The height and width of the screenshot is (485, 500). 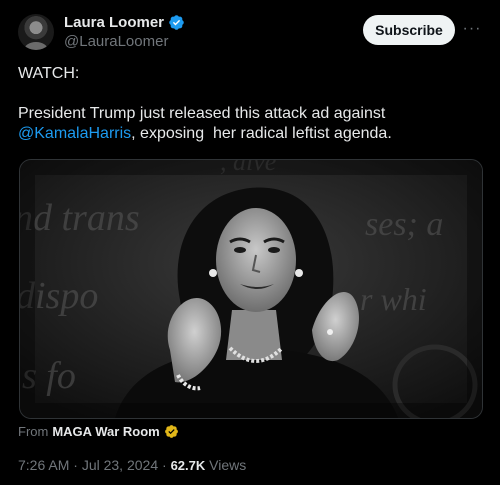 What do you see at coordinates (49, 73) in the screenshot?
I see `tweet-line-1: WATCH:` at bounding box center [49, 73].